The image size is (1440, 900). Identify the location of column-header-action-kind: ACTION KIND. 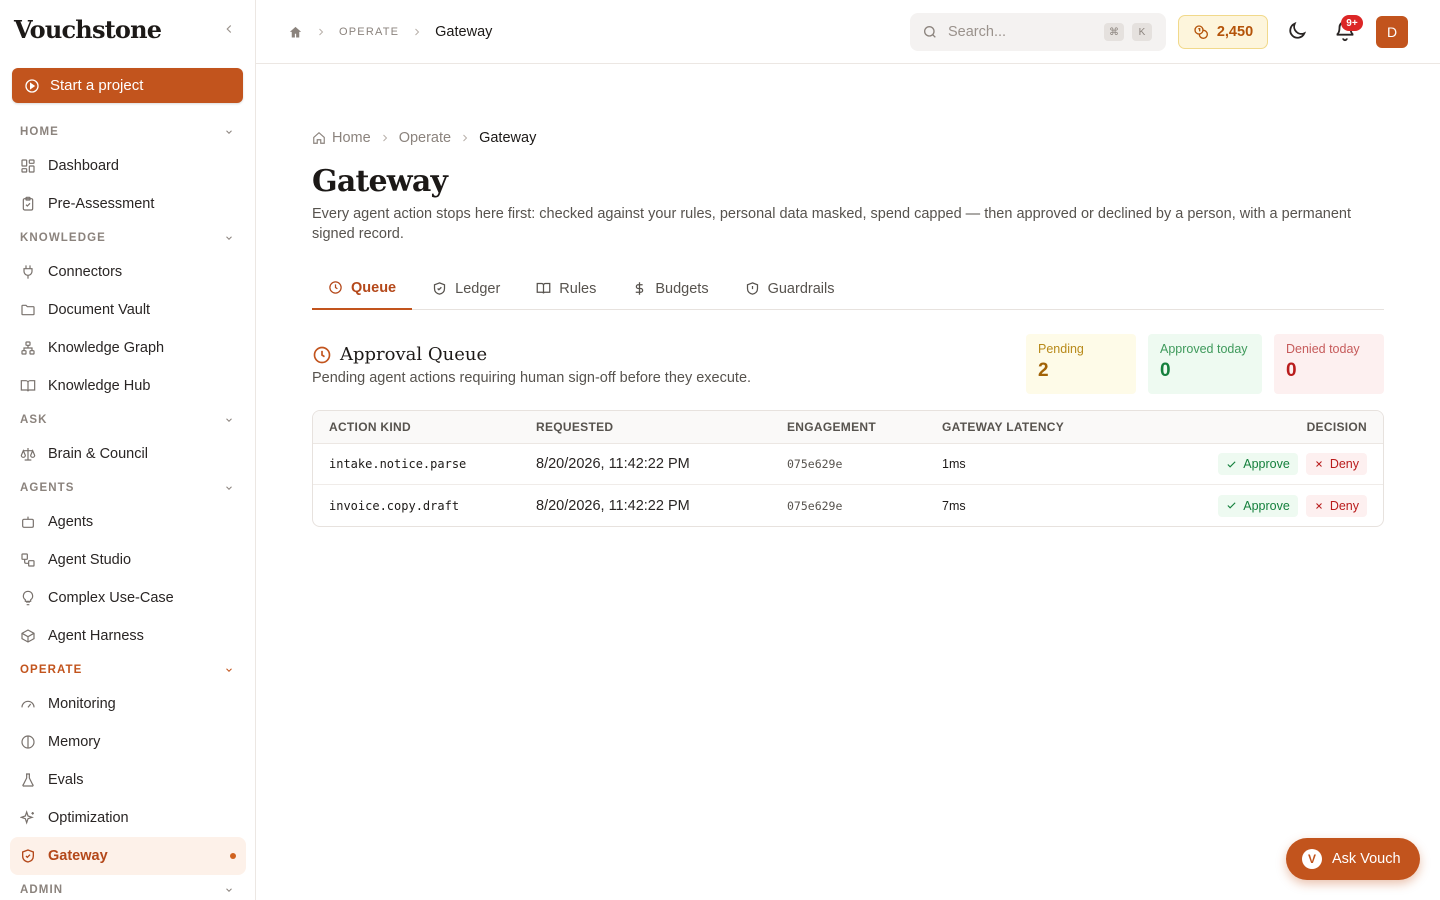
(424, 427).